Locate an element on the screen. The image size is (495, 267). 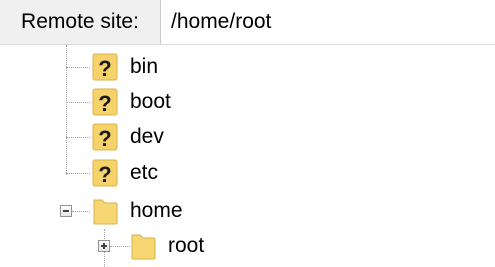
expand-toggle-root is located at coordinates (104, 246).